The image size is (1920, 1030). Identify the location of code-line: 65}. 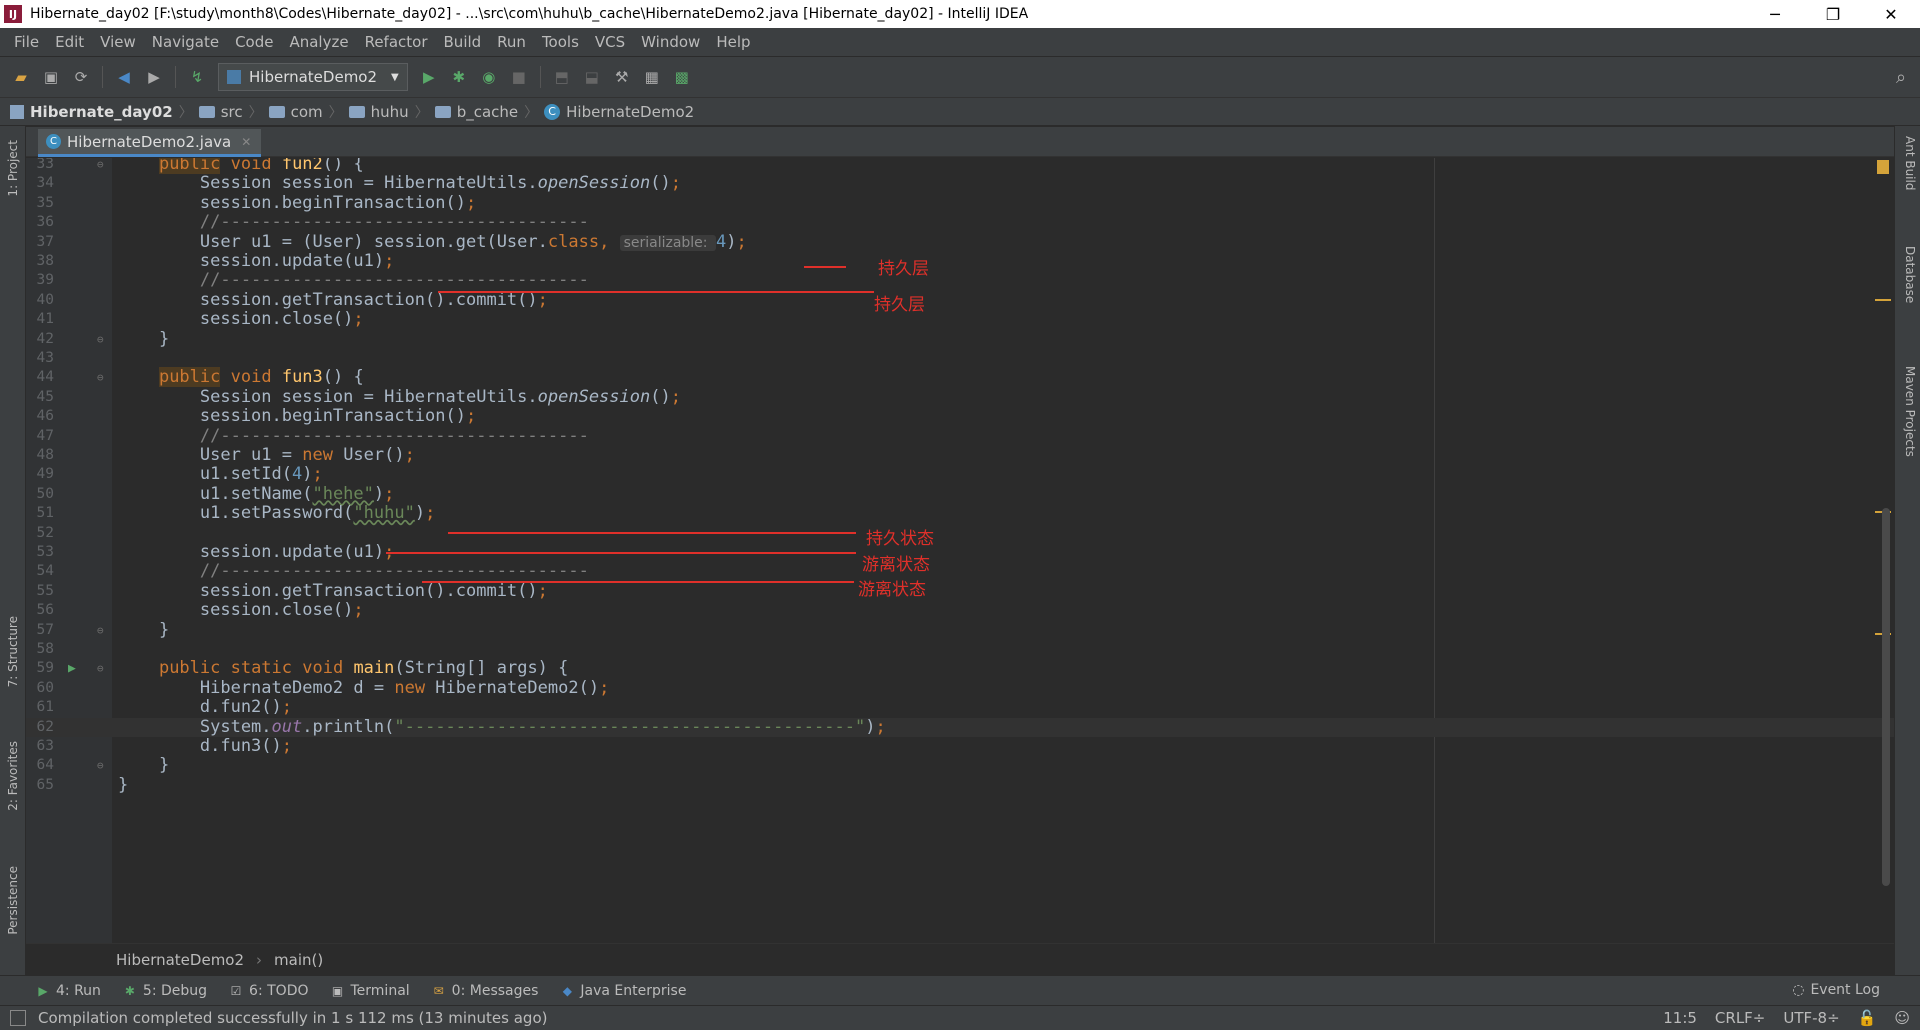
(960, 785).